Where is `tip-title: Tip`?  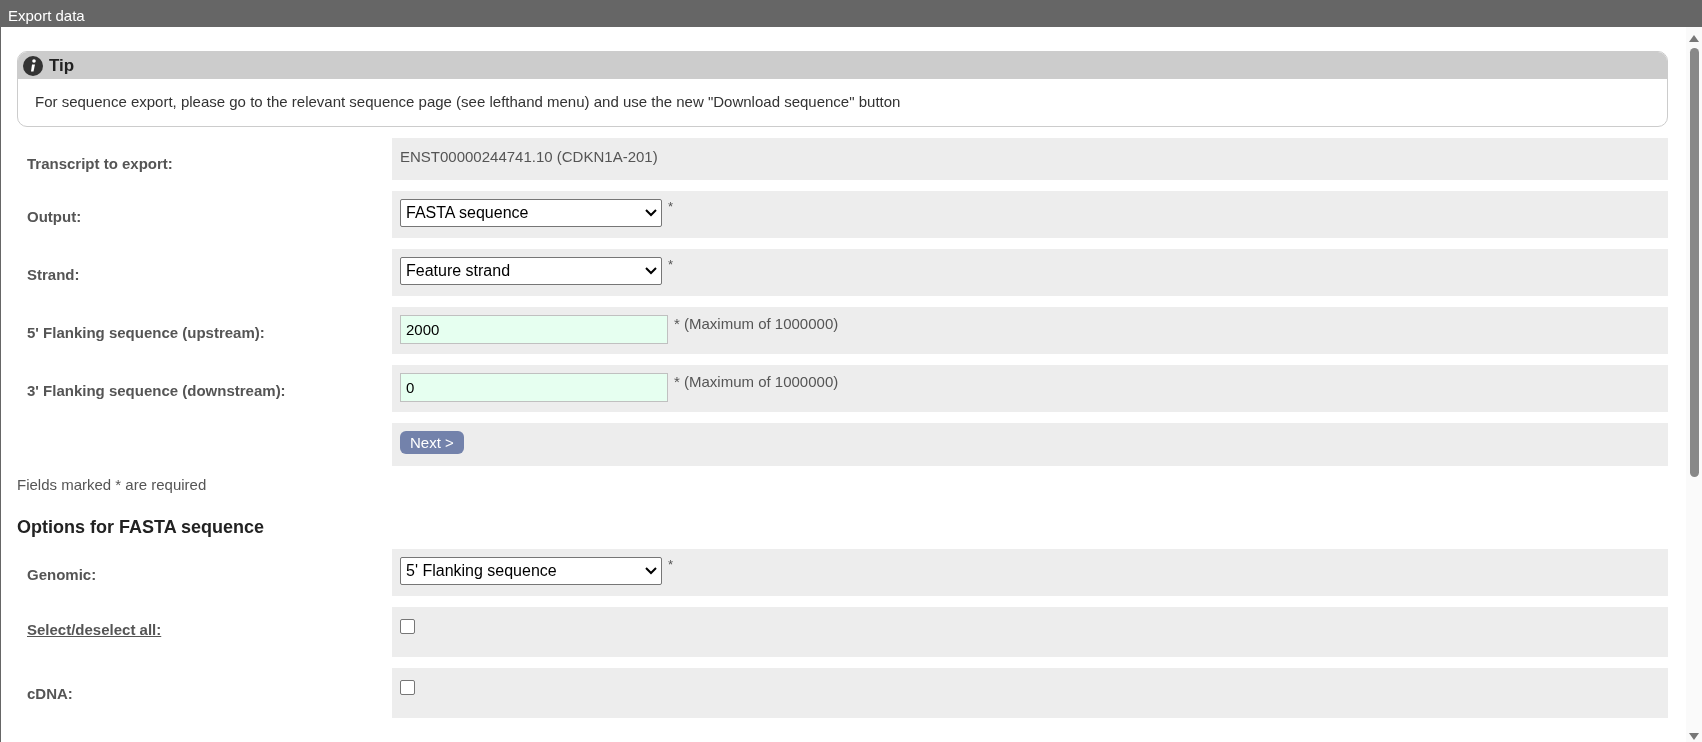 tip-title: Tip is located at coordinates (62, 65).